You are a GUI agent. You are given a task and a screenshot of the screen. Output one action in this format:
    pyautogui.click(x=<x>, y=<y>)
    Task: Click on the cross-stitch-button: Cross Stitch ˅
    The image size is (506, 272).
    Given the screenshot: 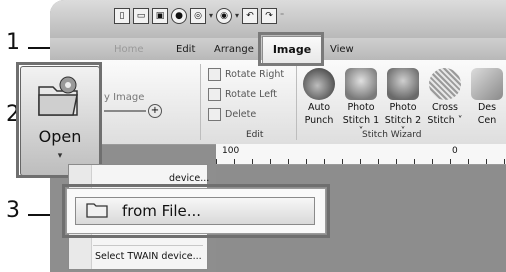 What is the action you would take?
    pyautogui.click(x=445, y=97)
    